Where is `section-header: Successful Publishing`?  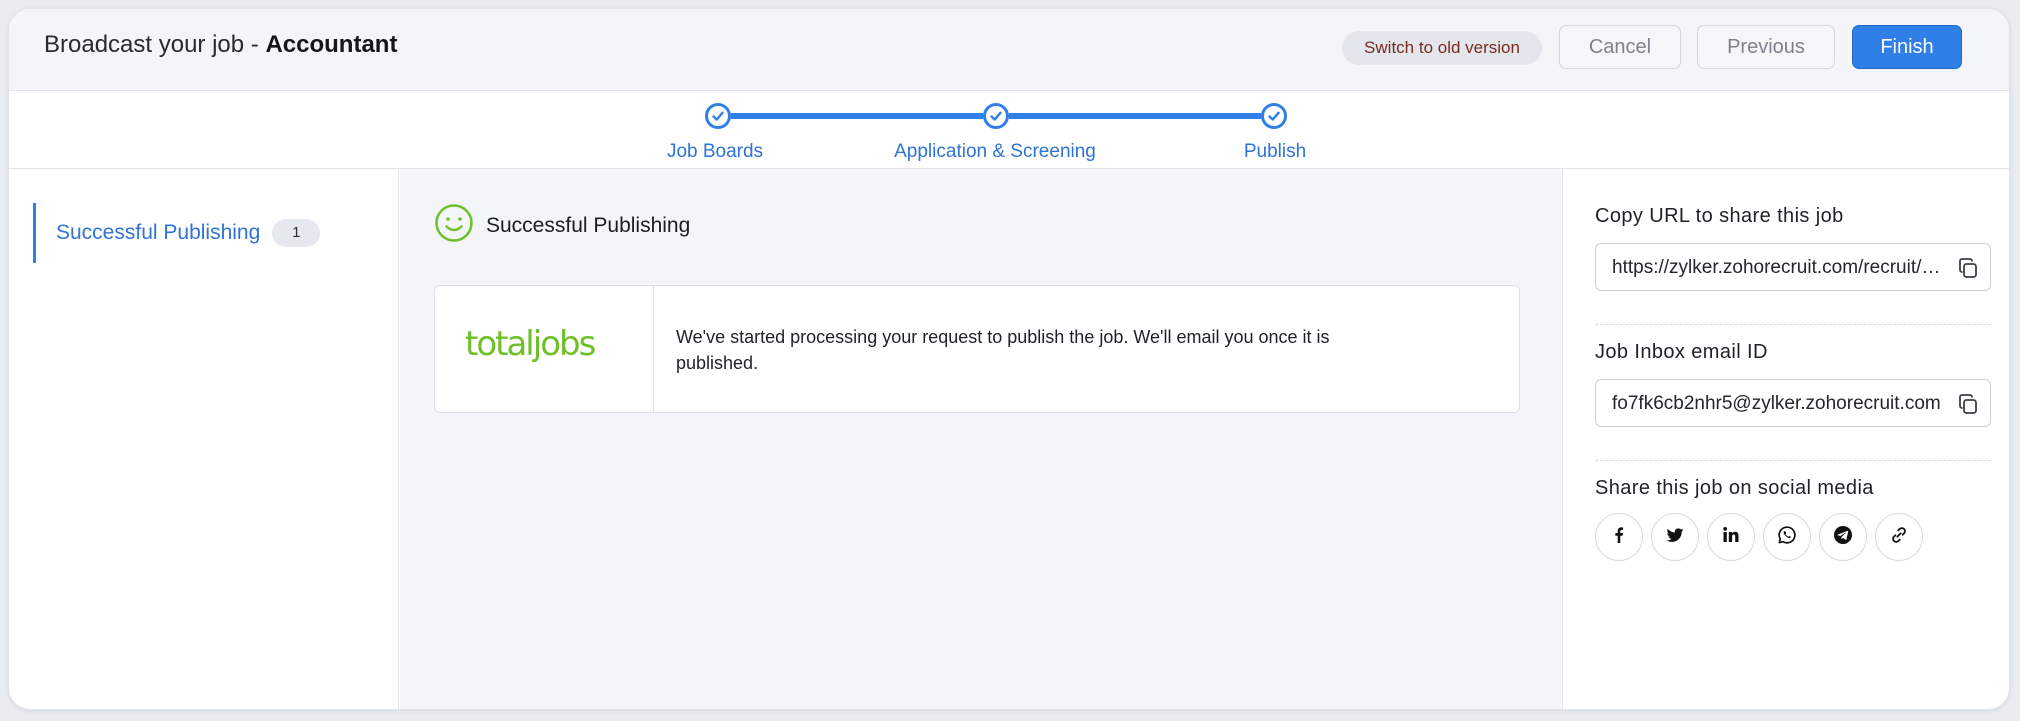
section-header: Successful Publishing is located at coordinates (562, 225).